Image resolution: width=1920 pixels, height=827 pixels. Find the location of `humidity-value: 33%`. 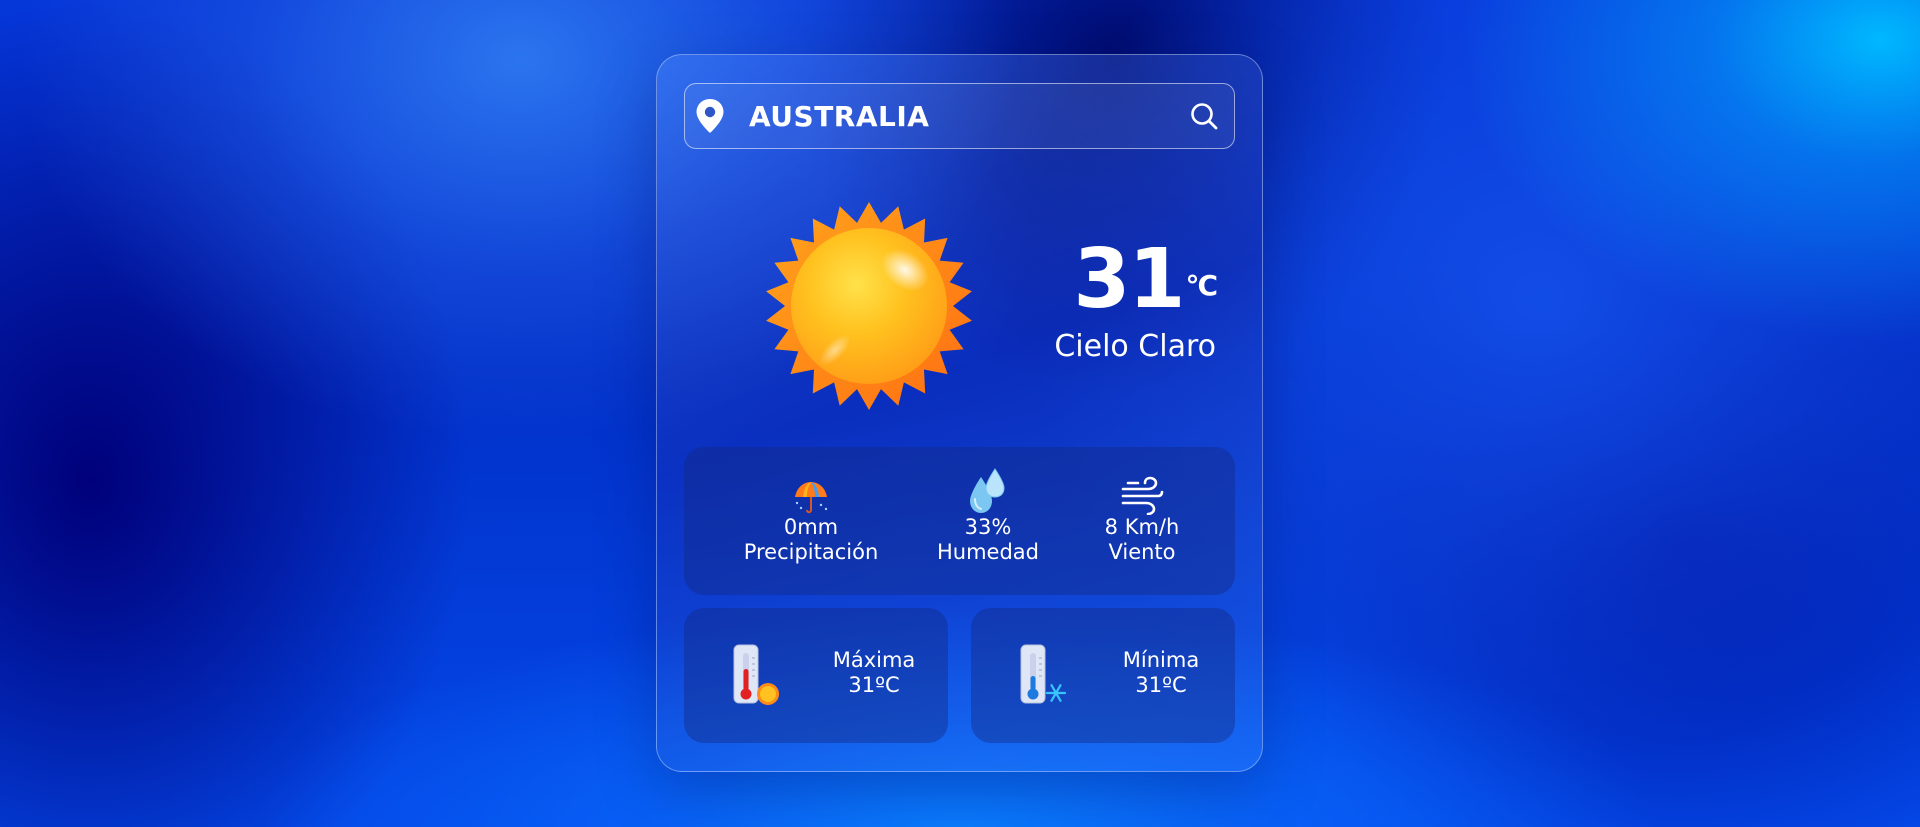

humidity-value: 33% is located at coordinates (988, 527).